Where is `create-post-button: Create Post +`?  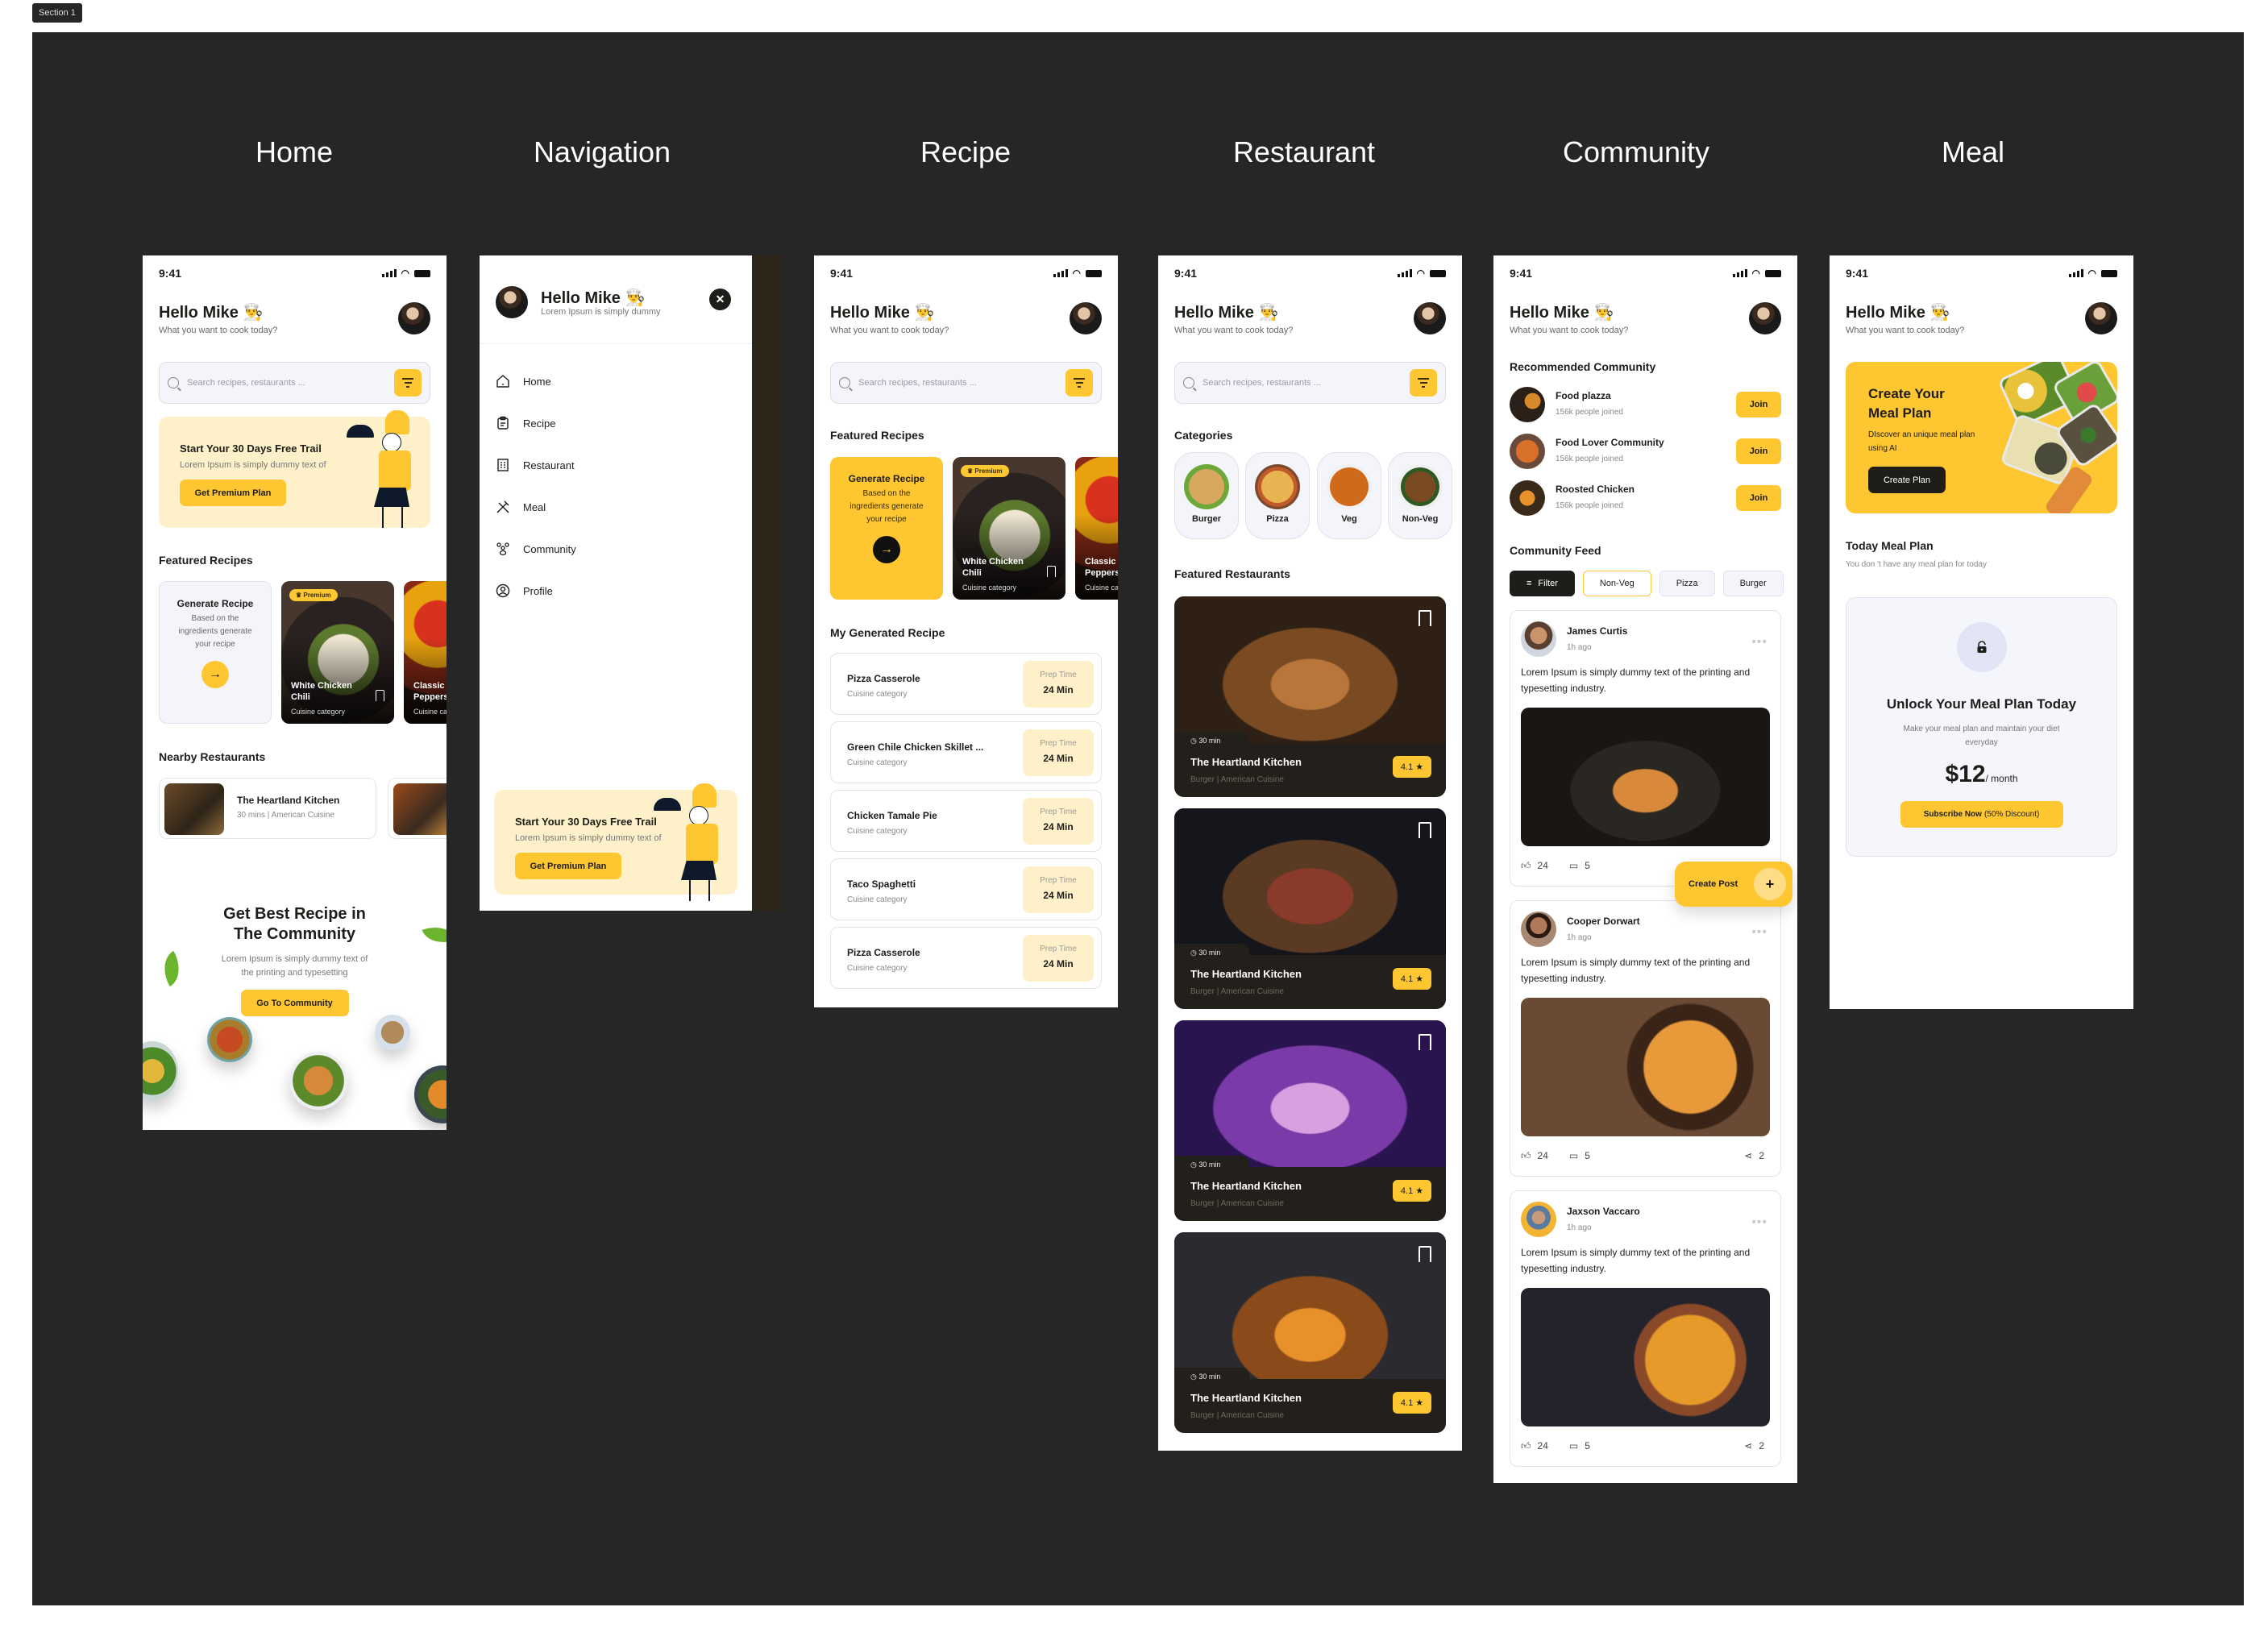 create-post-button: Create Post + is located at coordinates (1733, 884).